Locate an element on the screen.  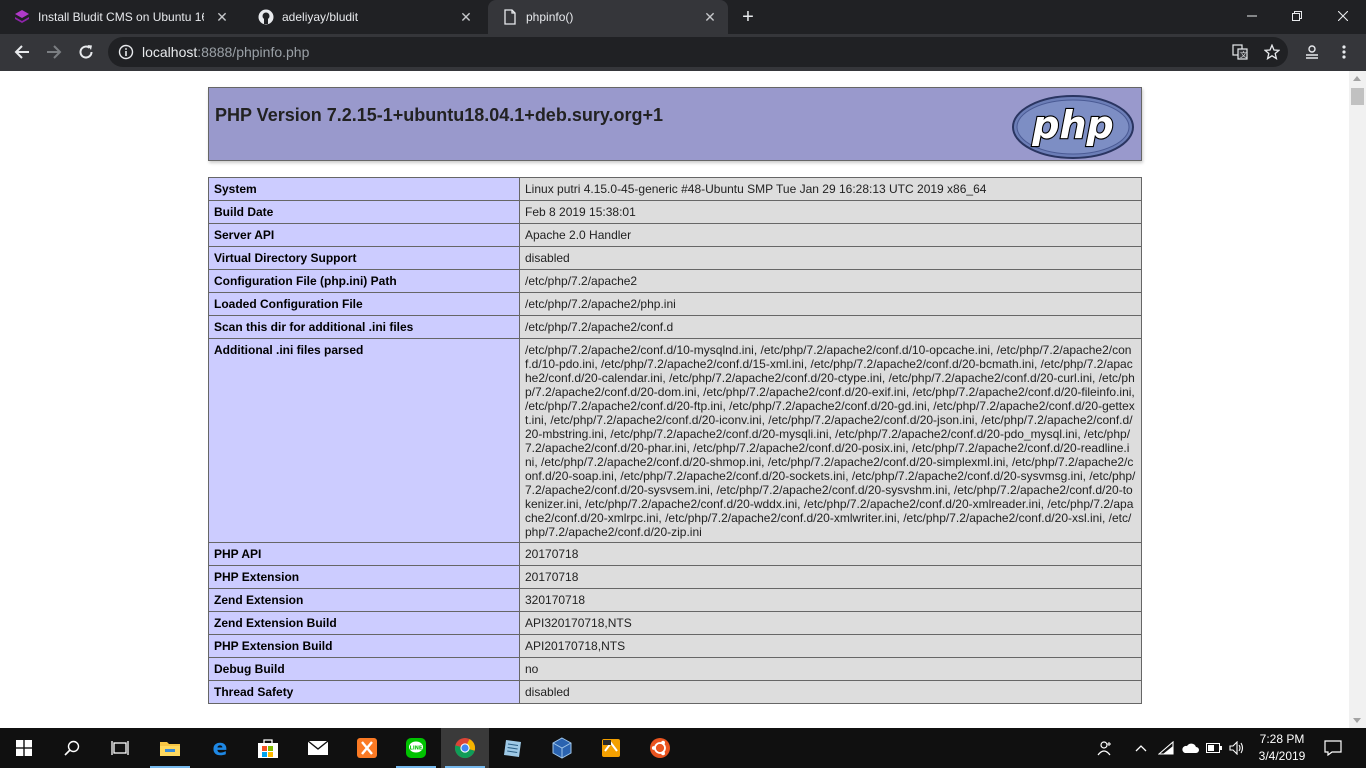
show-hidden-icons-icon is located at coordinates (1141, 748).